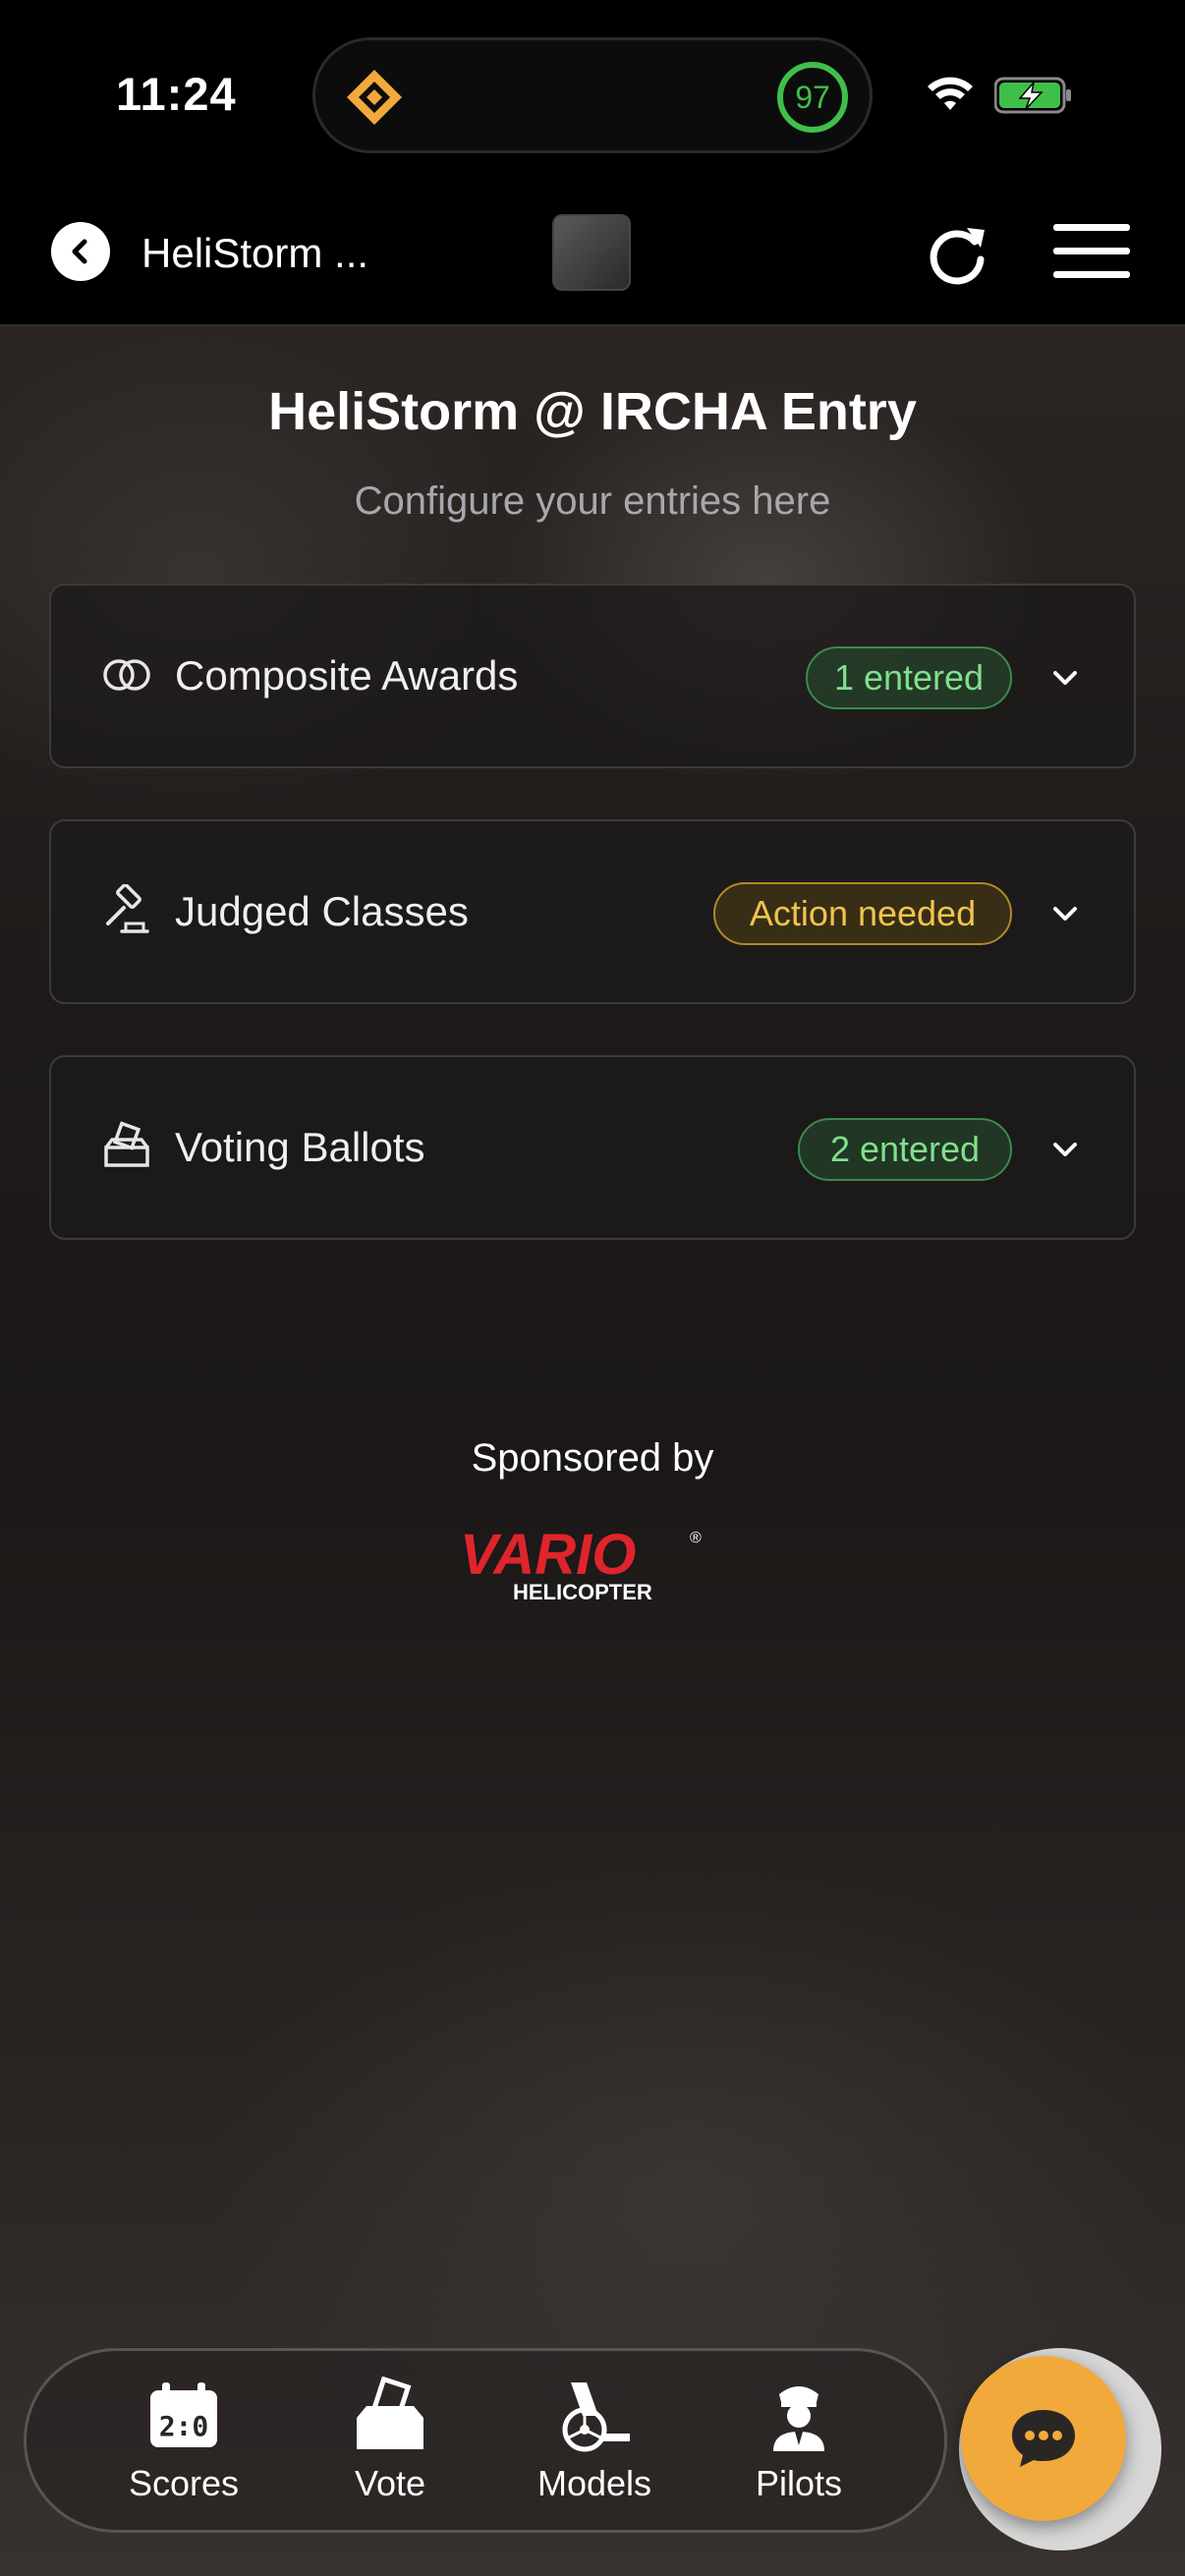 This screenshot has height=2576, width=1185. I want to click on tab-models: Models, so click(594, 2445).